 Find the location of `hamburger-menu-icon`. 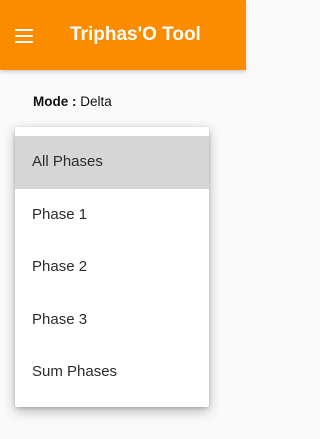

hamburger-menu-icon is located at coordinates (24, 36).